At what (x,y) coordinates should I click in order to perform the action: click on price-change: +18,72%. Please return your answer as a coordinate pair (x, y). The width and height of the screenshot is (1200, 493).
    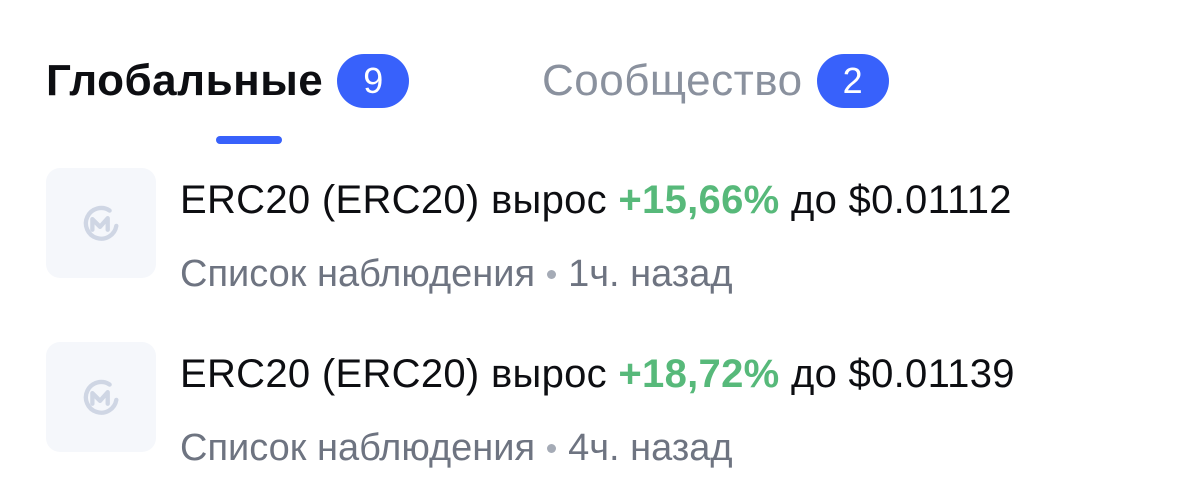
    Looking at the image, I should click on (699, 374).